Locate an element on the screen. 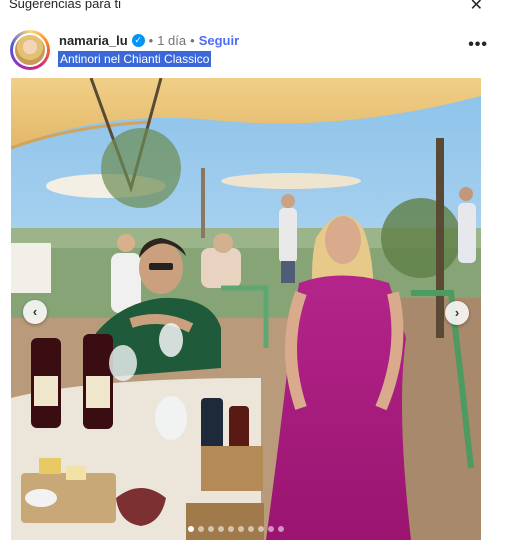 The height and width of the screenshot is (540, 505). wooden-box is located at coordinates (232, 468).